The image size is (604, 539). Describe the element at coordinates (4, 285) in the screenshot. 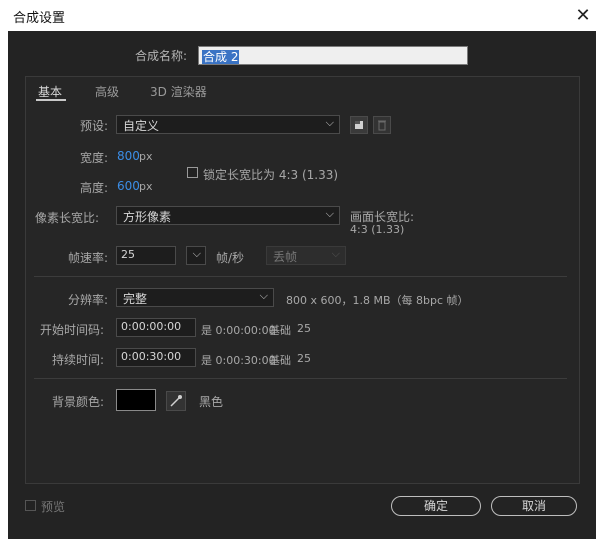

I see `window-frame-left` at that location.